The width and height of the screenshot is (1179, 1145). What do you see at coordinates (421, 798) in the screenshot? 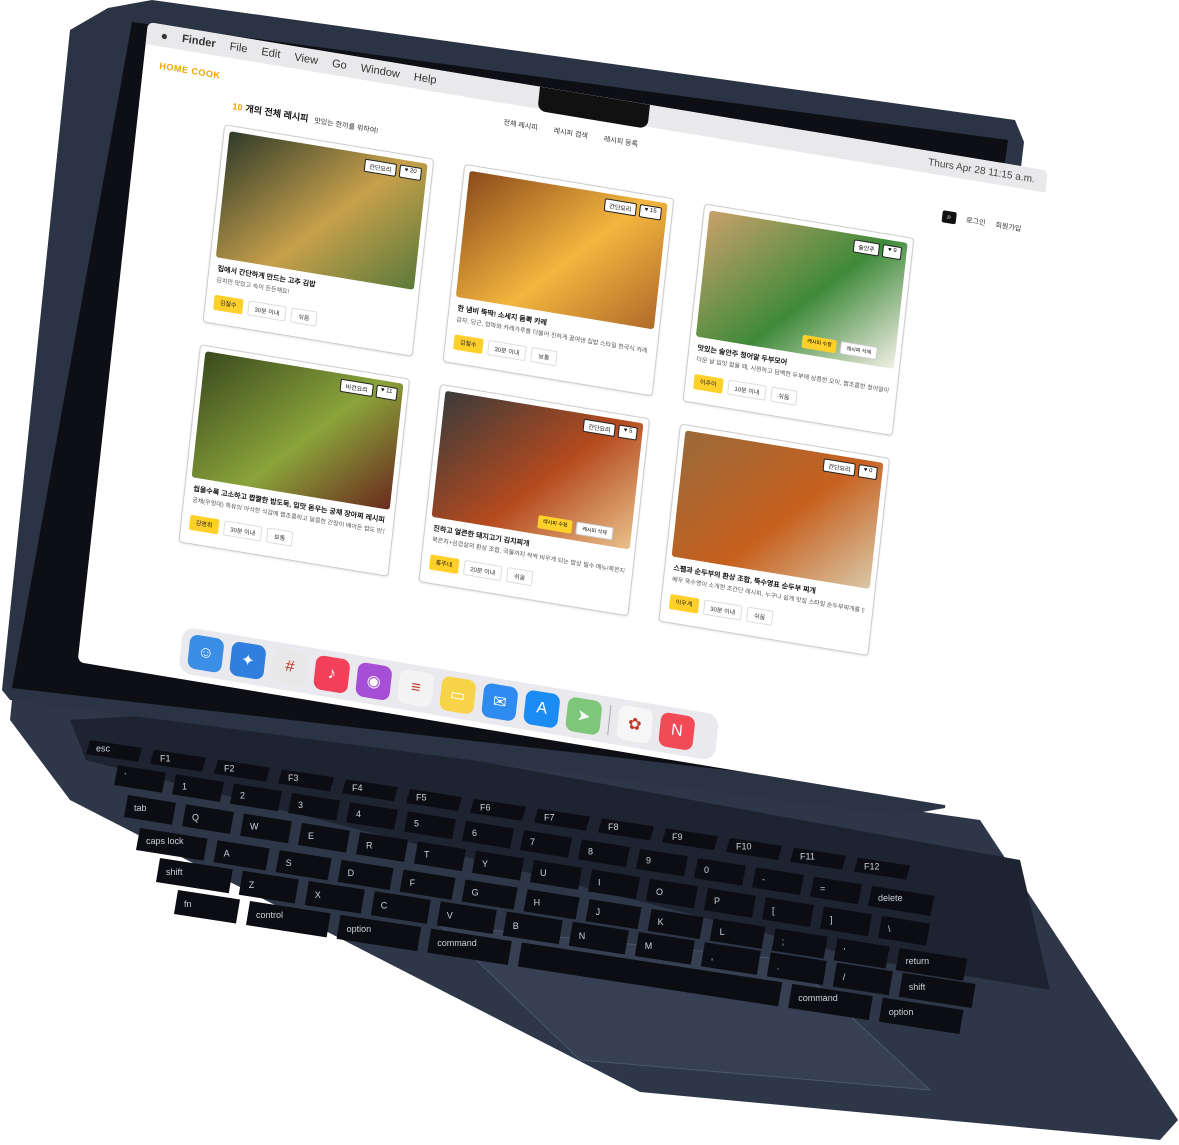
I see `keyboard-key-label: F5` at bounding box center [421, 798].